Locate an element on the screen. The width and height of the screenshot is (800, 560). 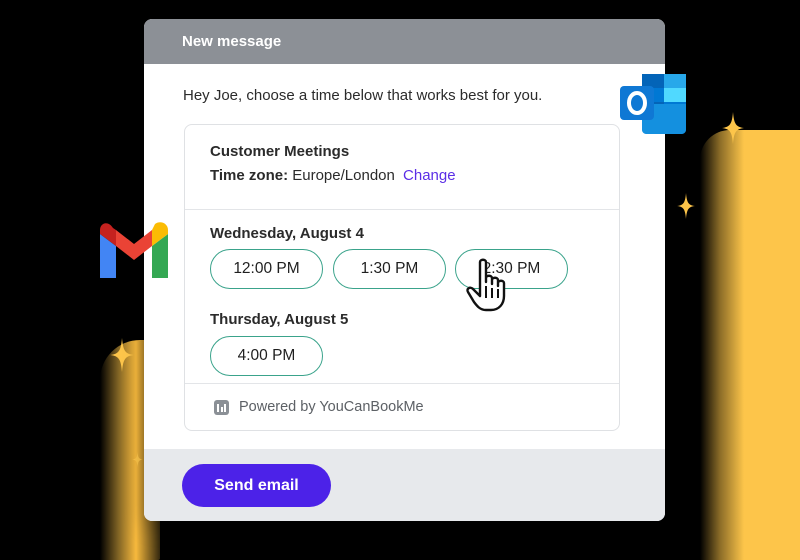
timezone-row: Time zone: Europe/London Change is located at coordinates (333, 175).